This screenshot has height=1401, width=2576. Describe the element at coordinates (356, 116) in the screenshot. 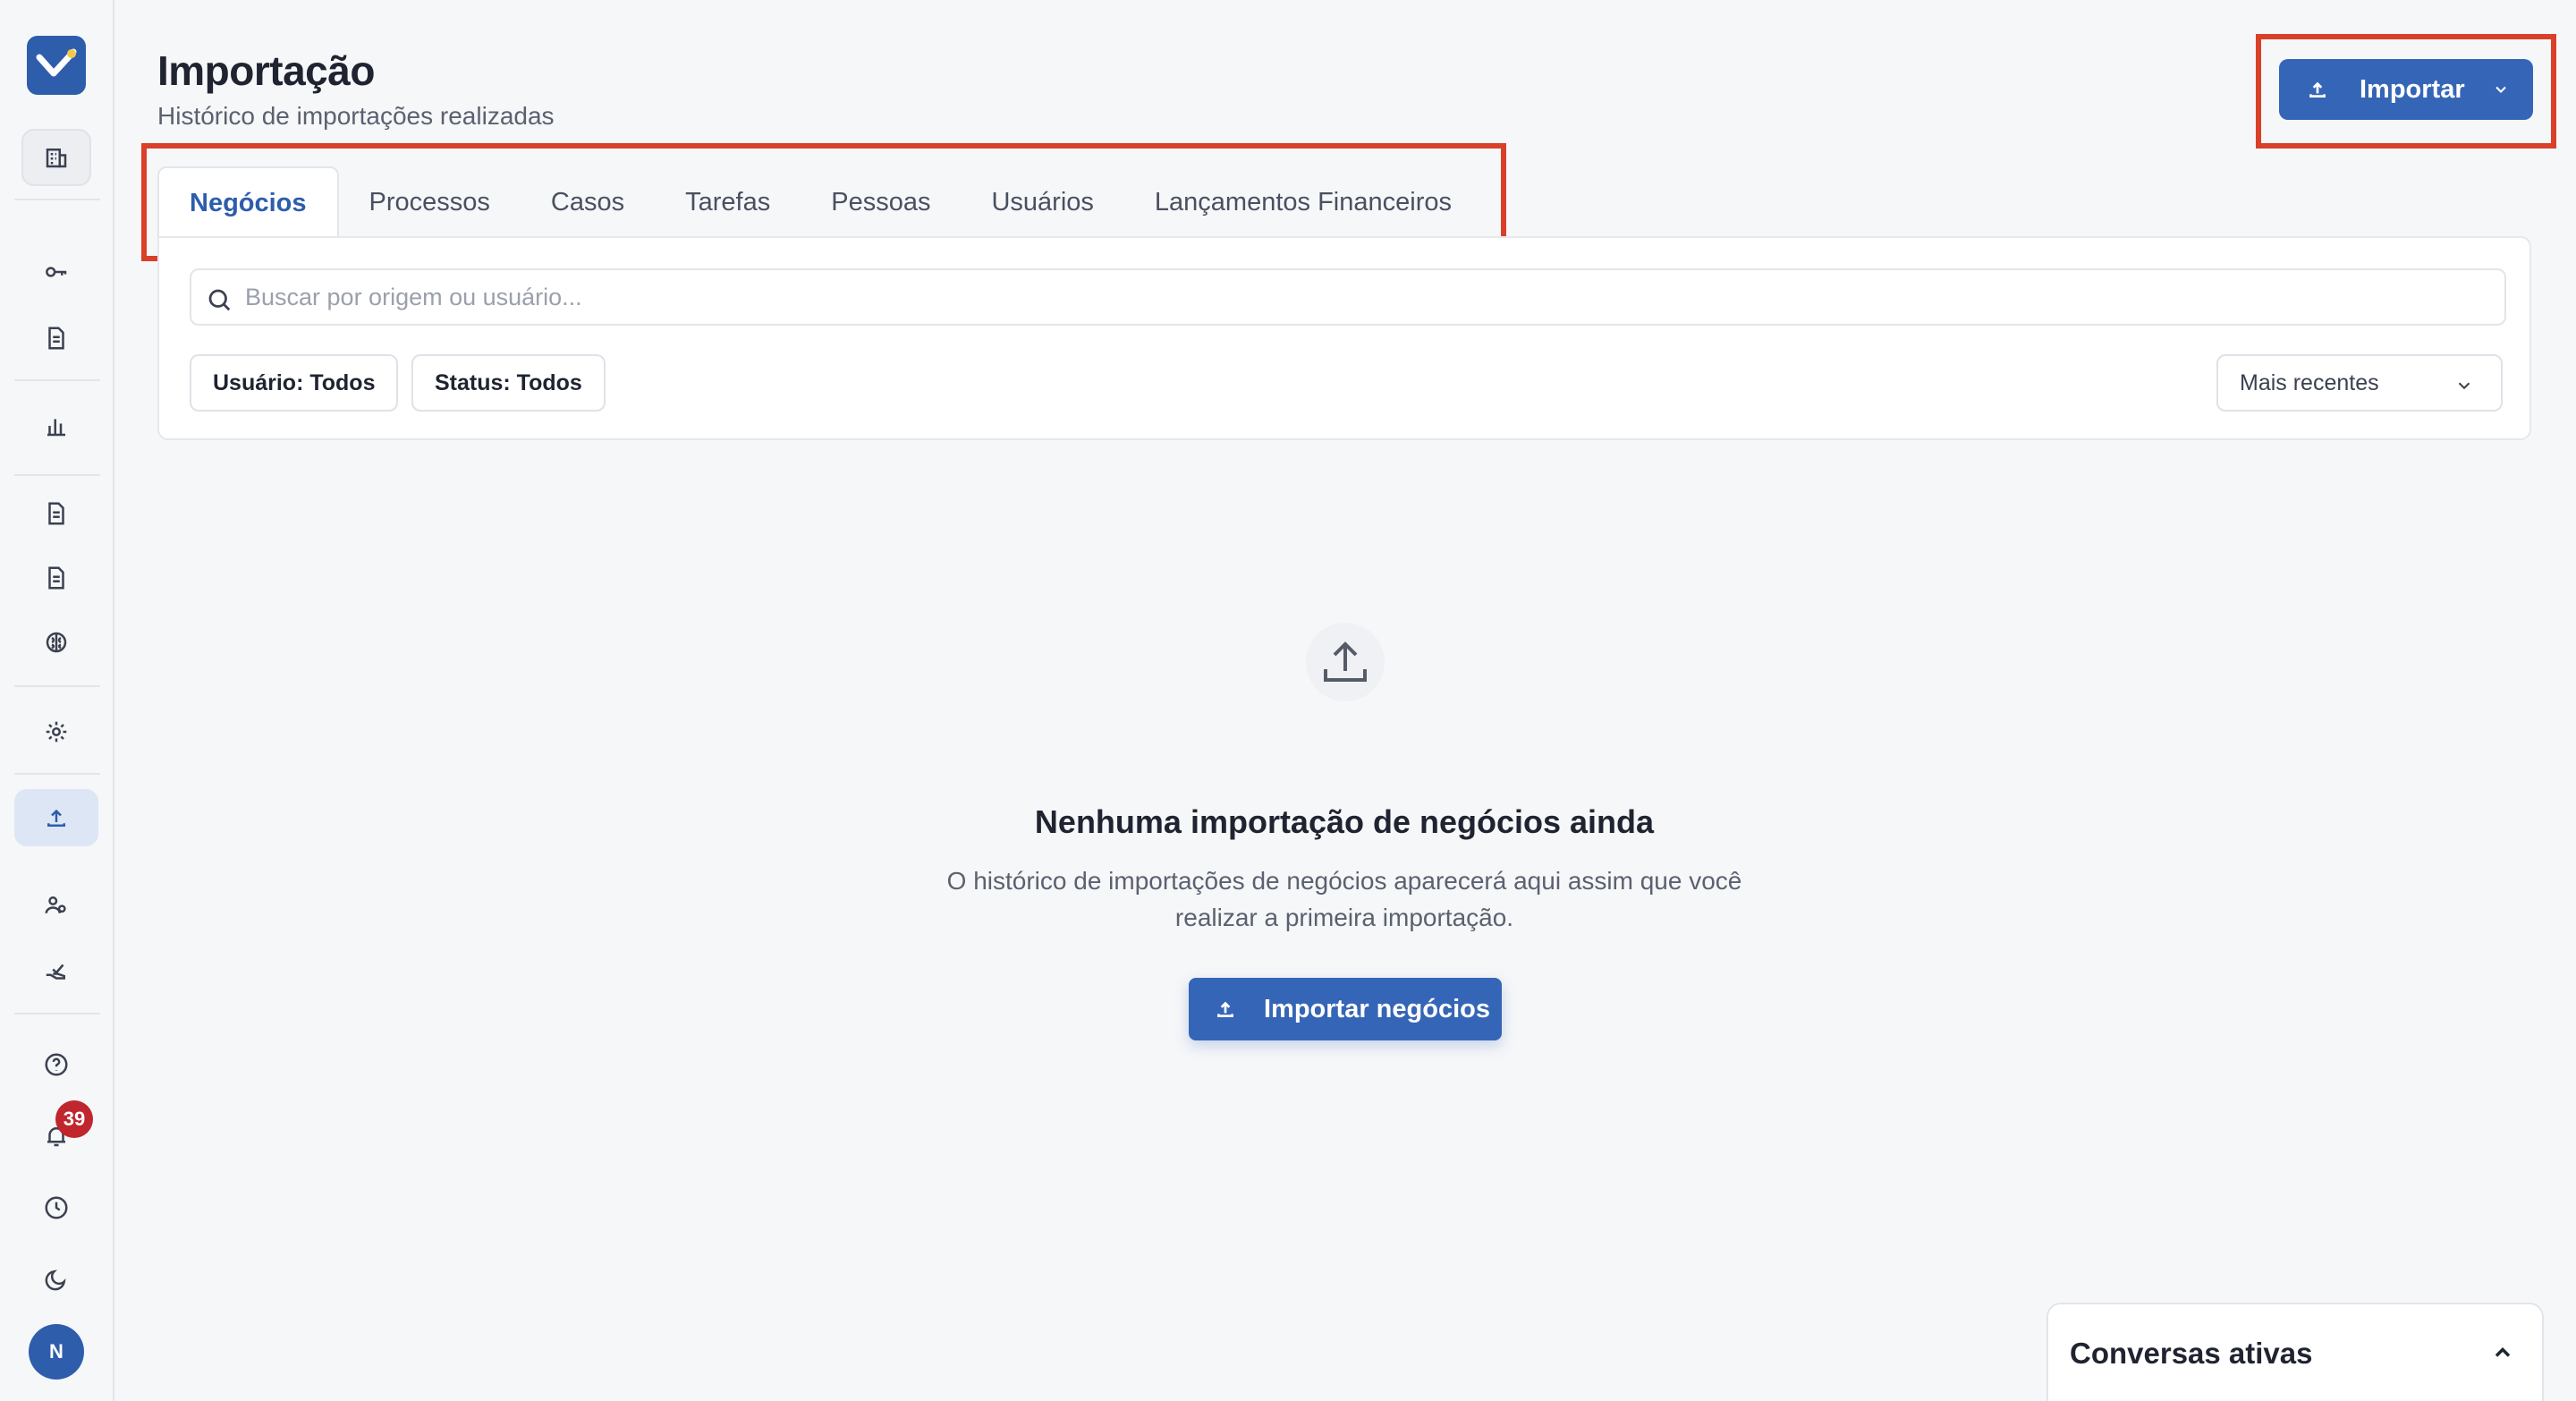

I see `page-subtitle: Histórico de importações realizadas` at that location.